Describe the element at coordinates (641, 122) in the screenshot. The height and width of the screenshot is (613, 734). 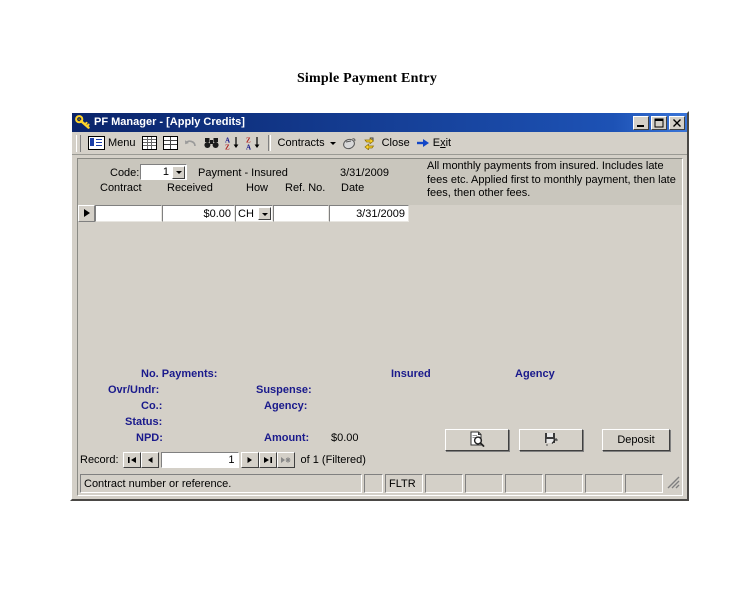
I see `minimize-button` at that location.